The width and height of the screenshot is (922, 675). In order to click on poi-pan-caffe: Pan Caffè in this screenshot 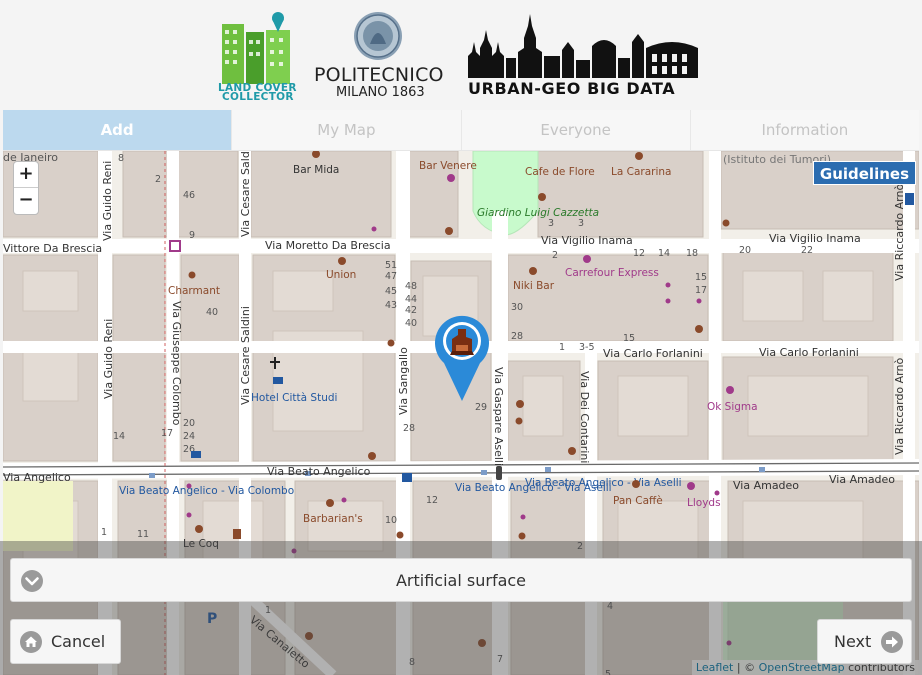, I will do `click(638, 501)`.